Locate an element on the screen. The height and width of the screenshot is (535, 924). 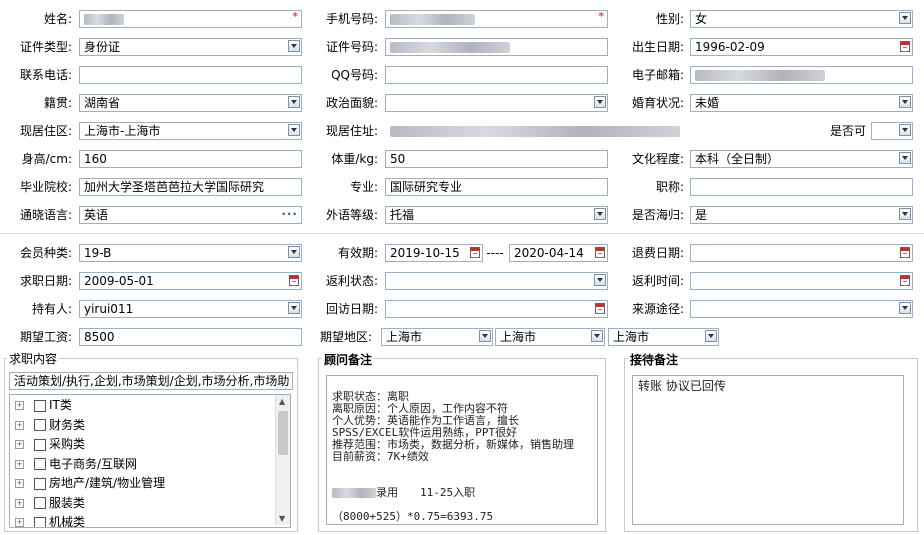
rebate-status-select is located at coordinates (496, 281).